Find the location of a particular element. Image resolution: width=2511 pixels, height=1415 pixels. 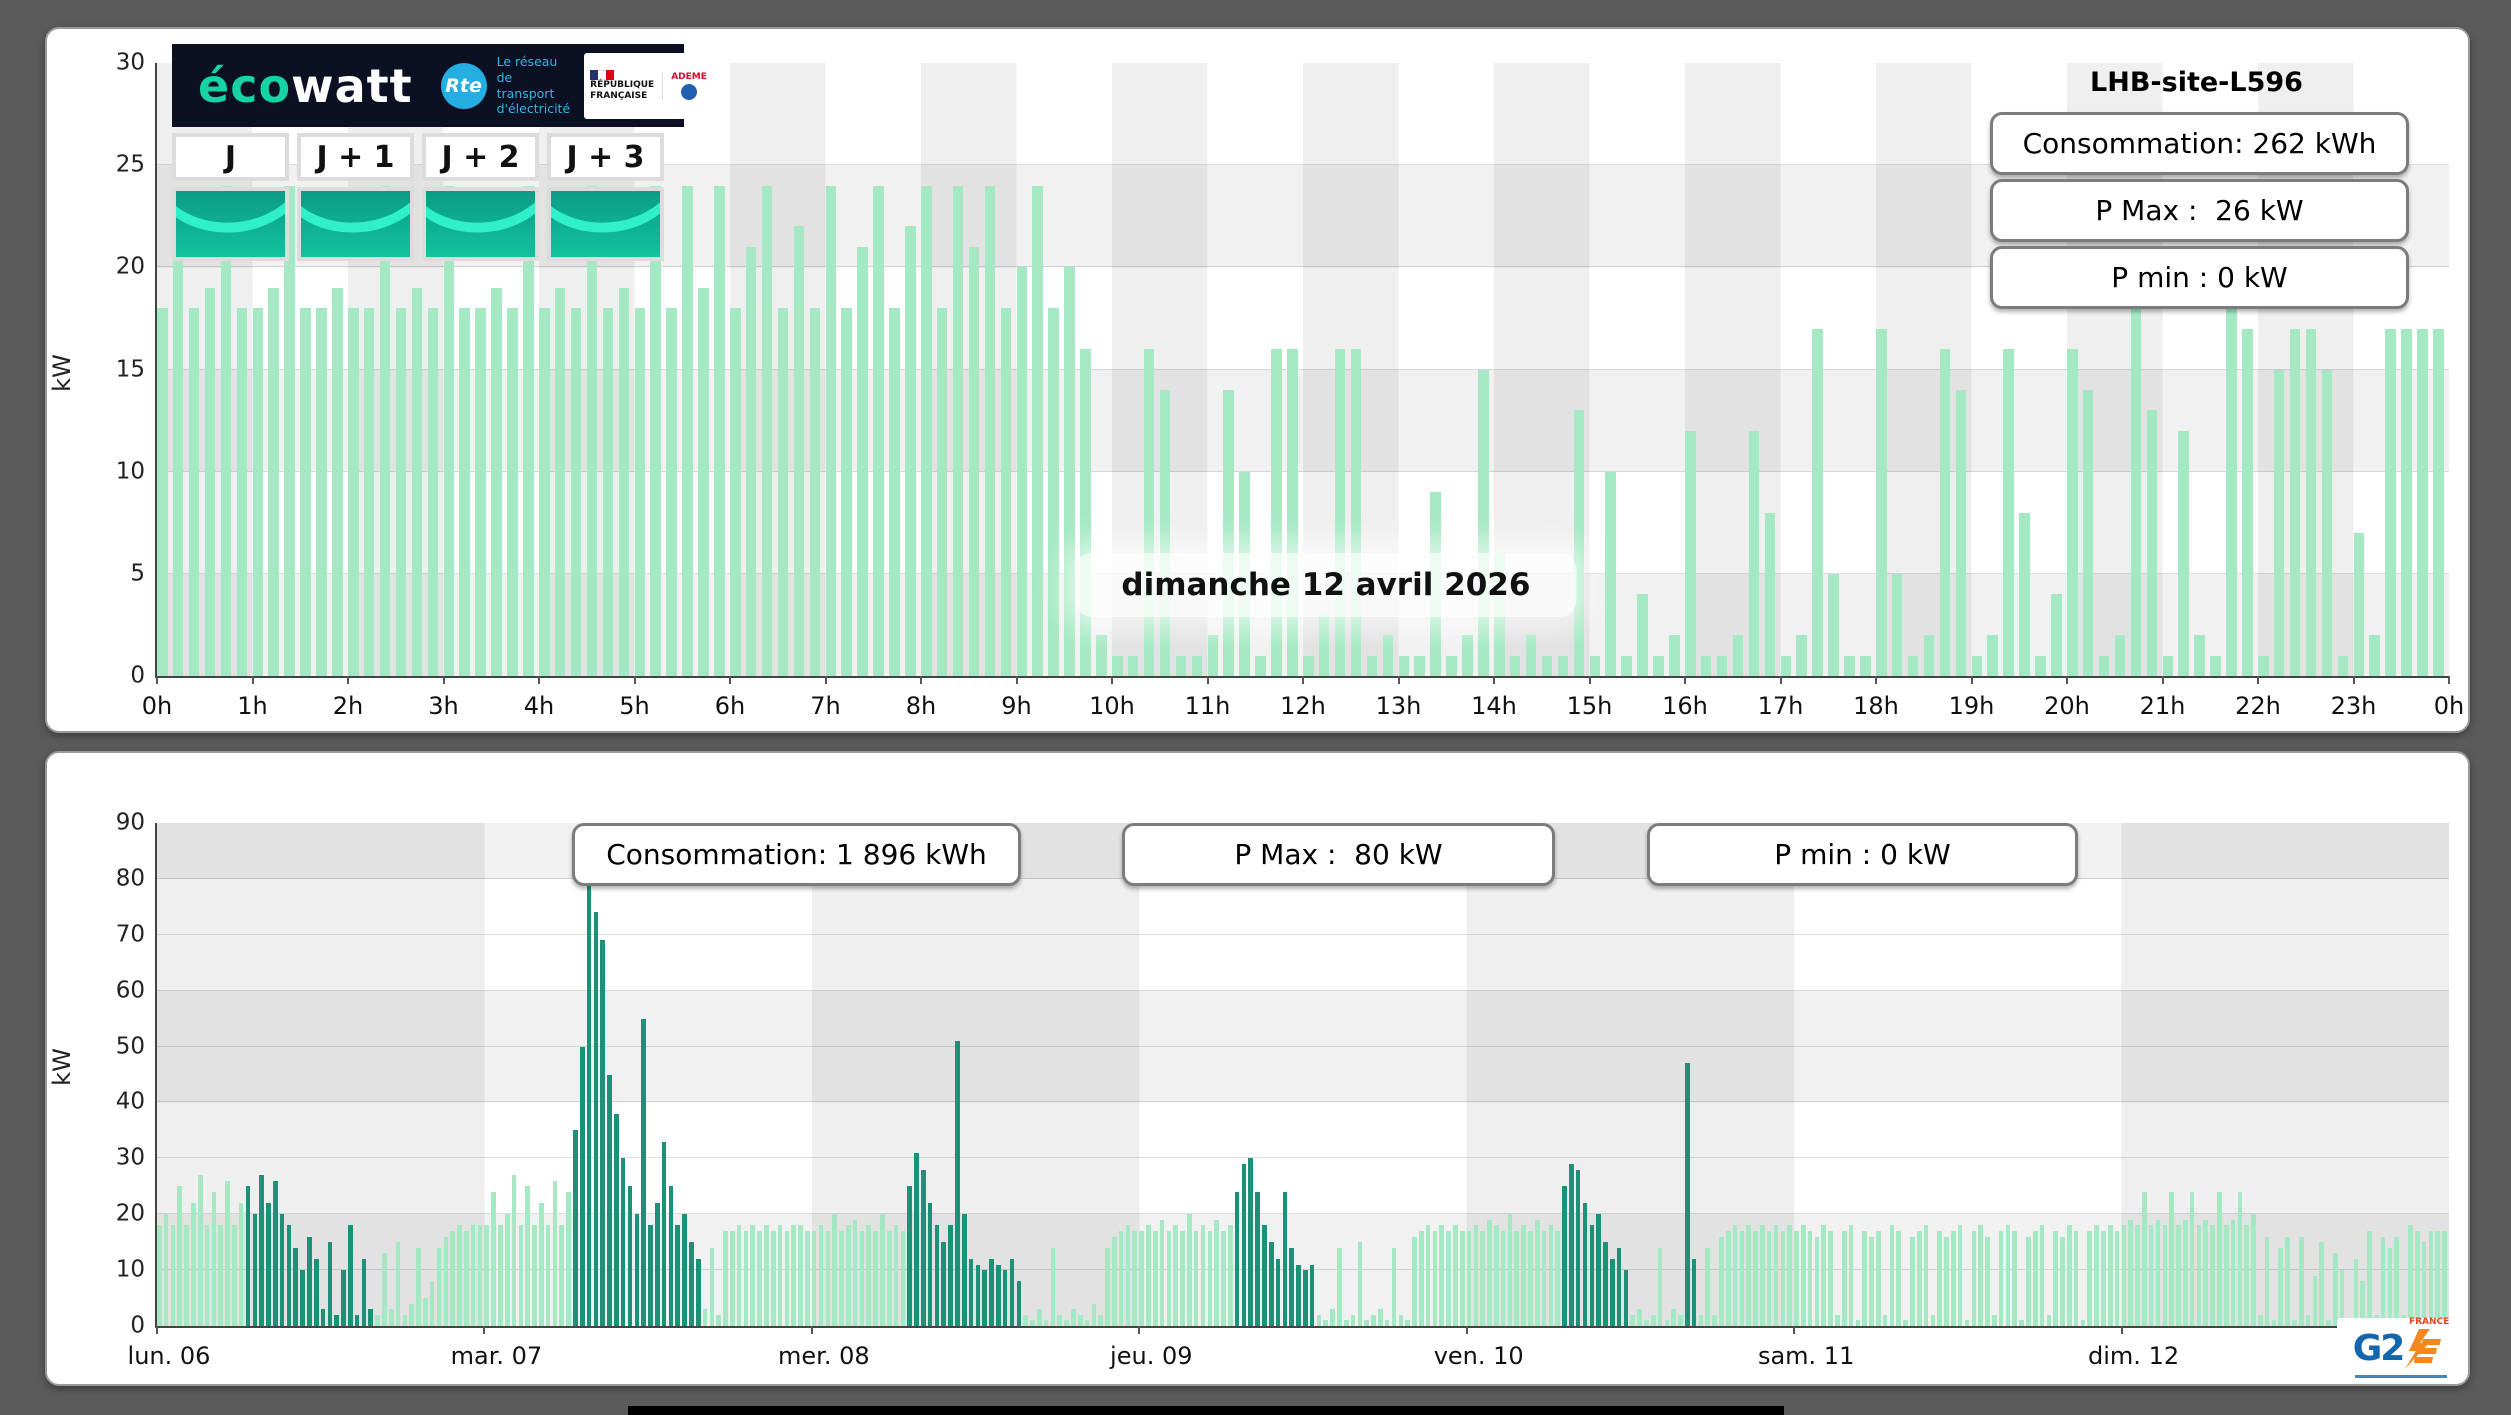

x-tick-label: 12h is located at coordinates (1303, 706).